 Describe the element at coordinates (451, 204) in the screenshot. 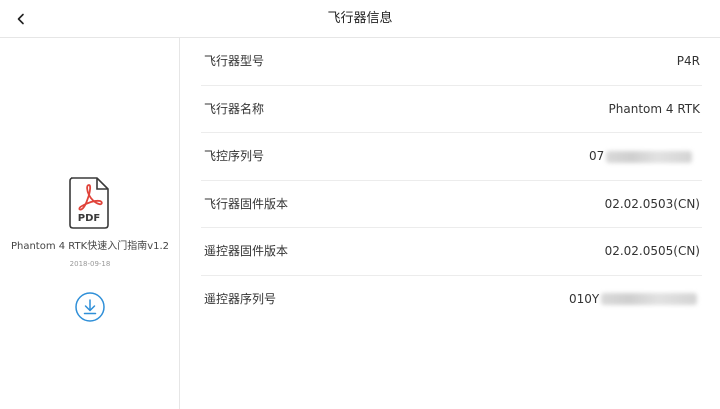

I see `info-row-aircraft-firmware: 飞行器固件版本 02.02.0503(CN)` at that location.